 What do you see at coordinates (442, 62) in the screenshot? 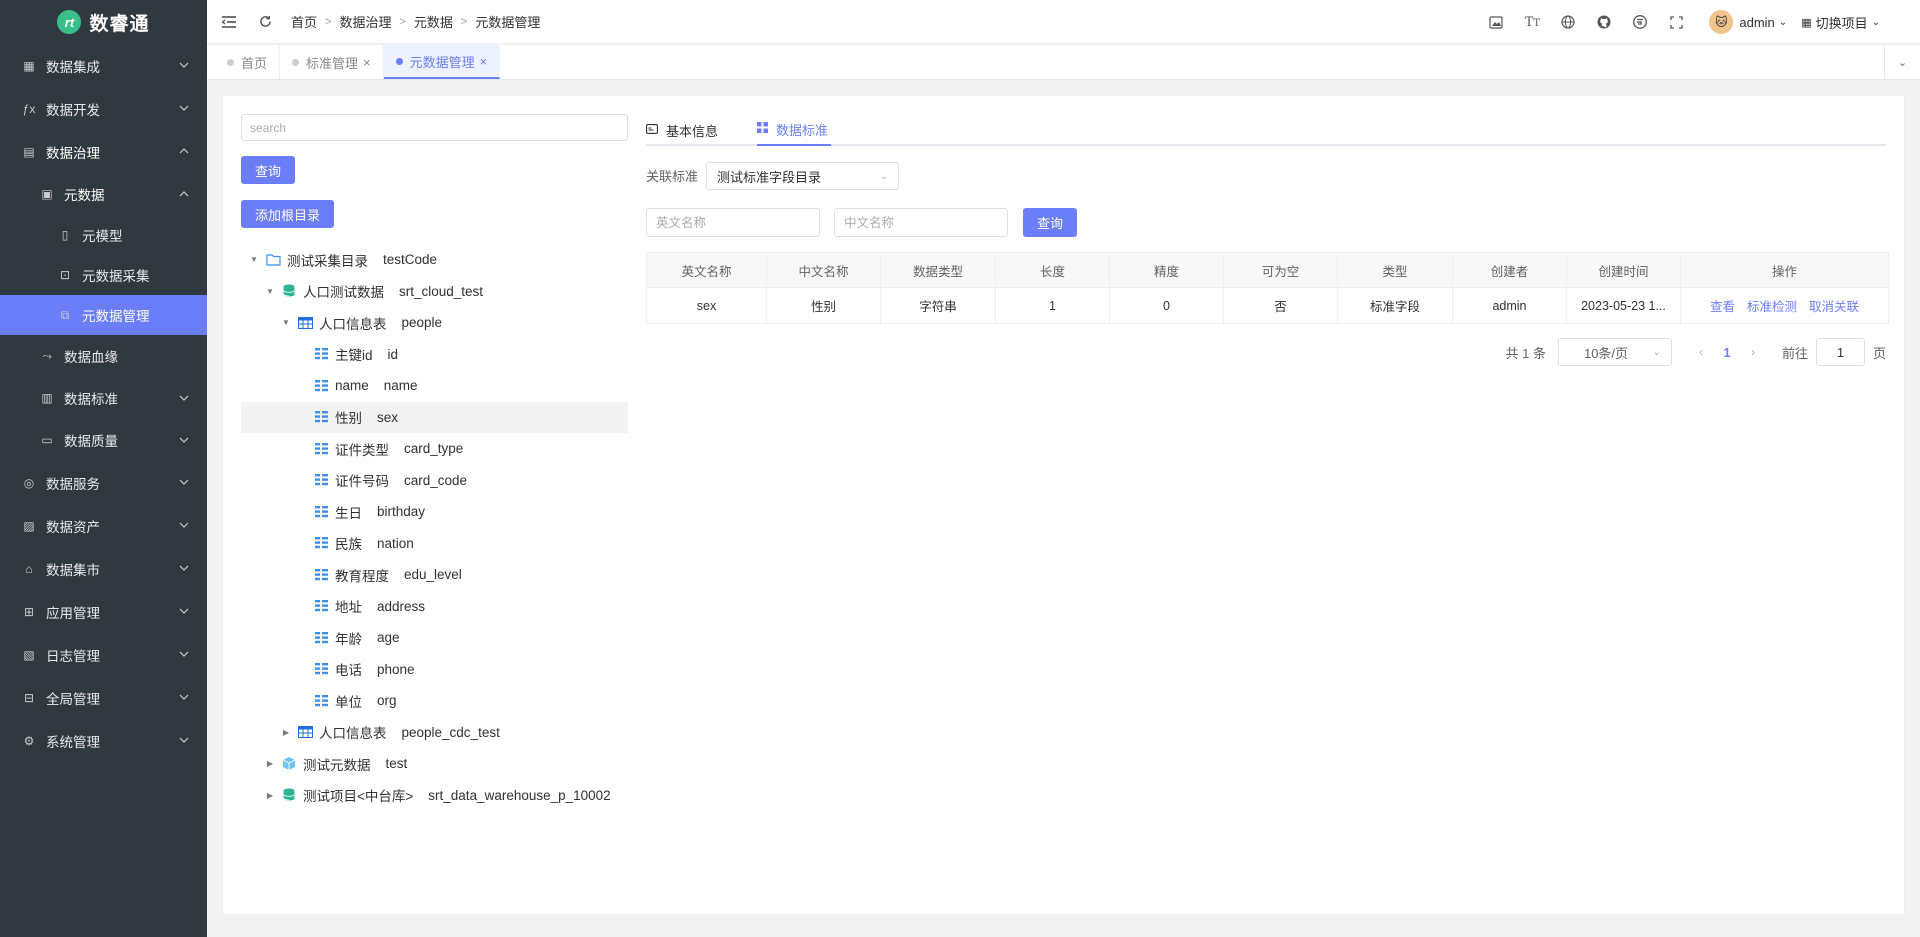
I see `page-tab: 元数据管理 ×` at bounding box center [442, 62].